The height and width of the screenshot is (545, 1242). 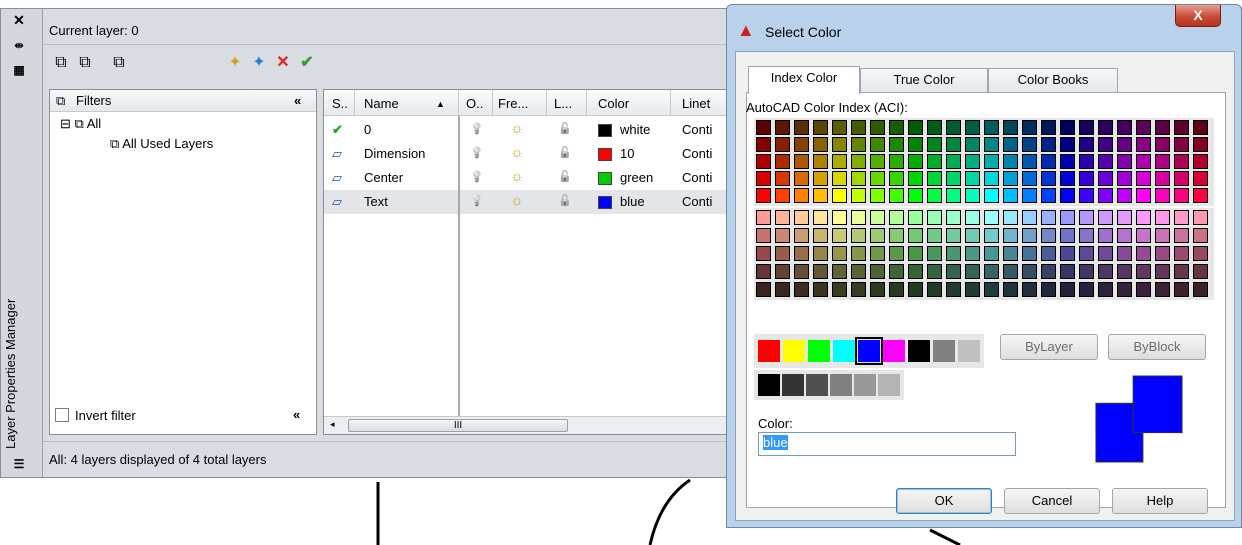 I want to click on layer-color-name: green, so click(x=636, y=177).